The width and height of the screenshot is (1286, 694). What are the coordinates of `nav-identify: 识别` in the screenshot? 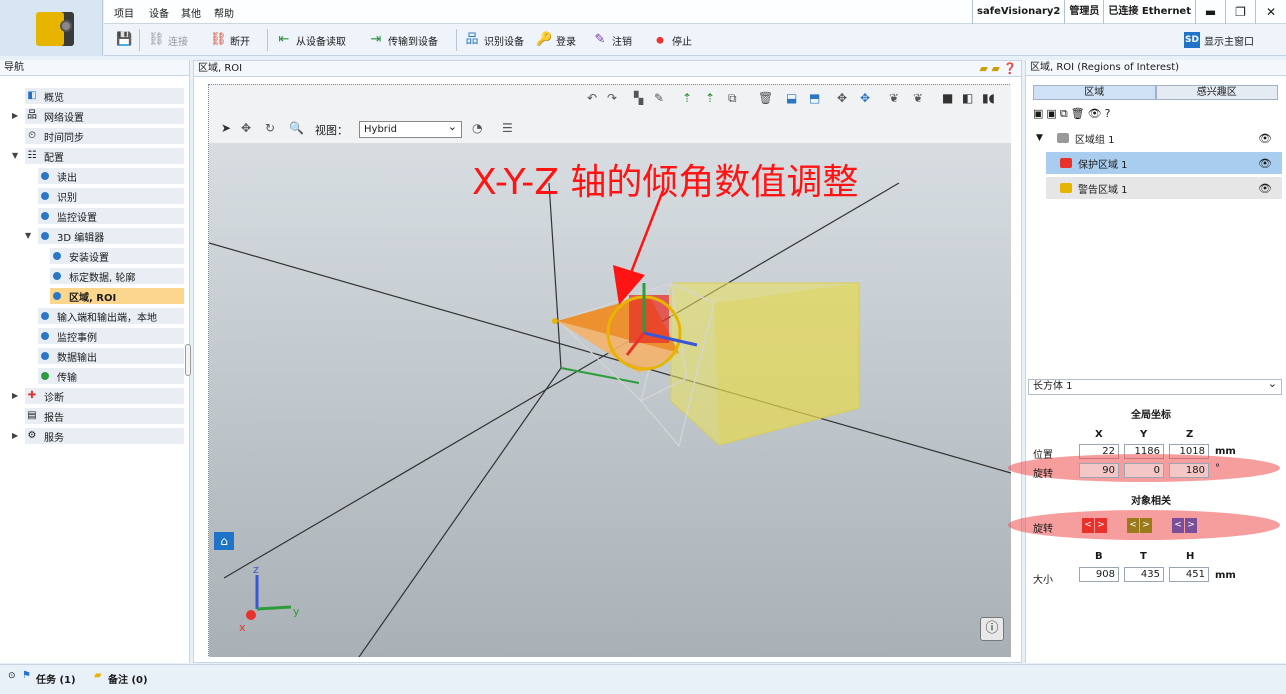 It's located at (111, 196).